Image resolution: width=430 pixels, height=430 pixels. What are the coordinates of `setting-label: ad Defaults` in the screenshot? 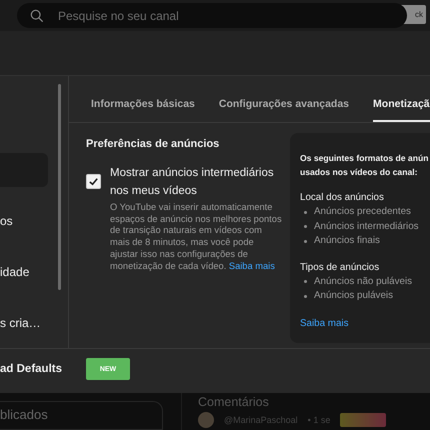 It's located at (31, 369).